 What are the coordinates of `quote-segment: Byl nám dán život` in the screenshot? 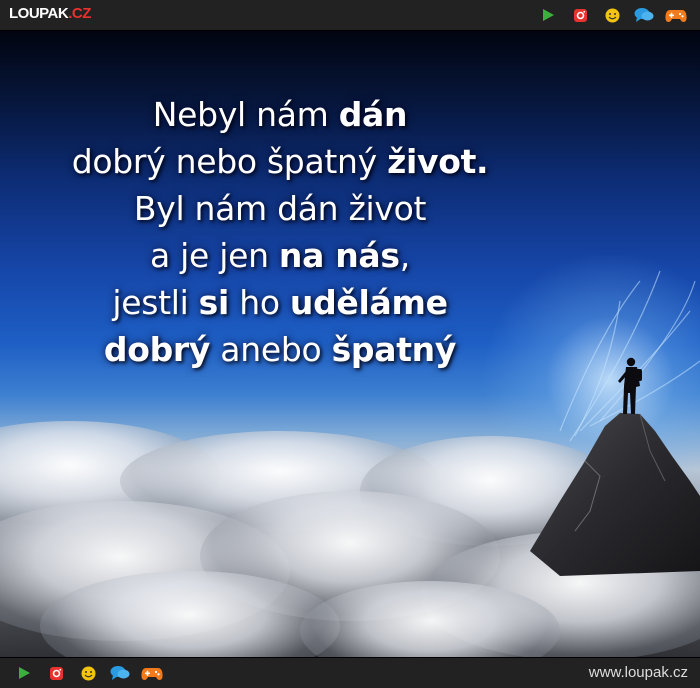 It's located at (280, 208).